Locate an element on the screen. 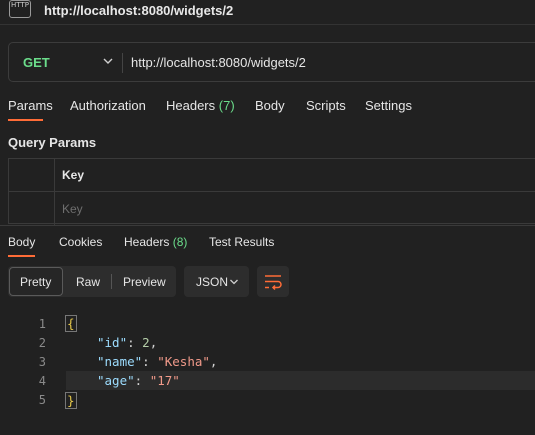  tab-scripts: Scripts is located at coordinates (326, 105).